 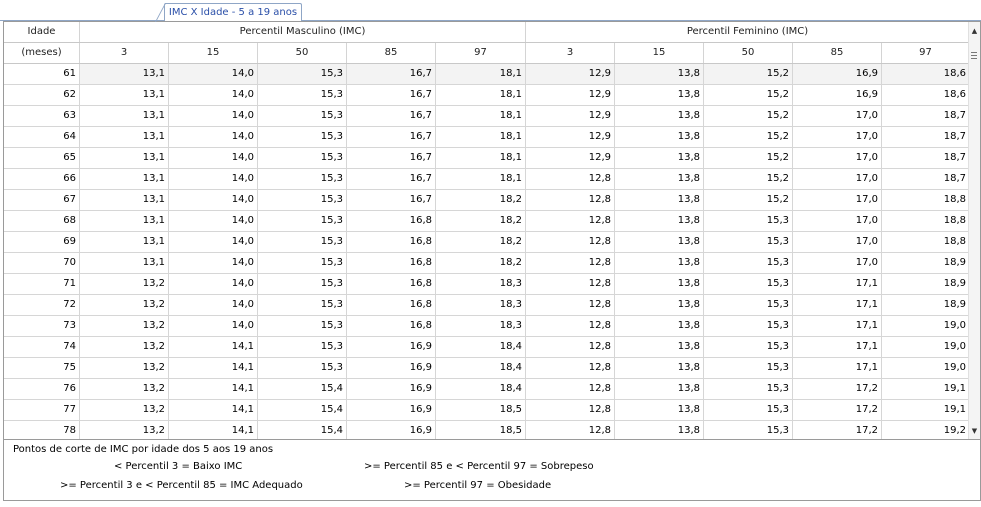 What do you see at coordinates (42, 389) in the screenshot?
I see `cell-idade: 76` at bounding box center [42, 389].